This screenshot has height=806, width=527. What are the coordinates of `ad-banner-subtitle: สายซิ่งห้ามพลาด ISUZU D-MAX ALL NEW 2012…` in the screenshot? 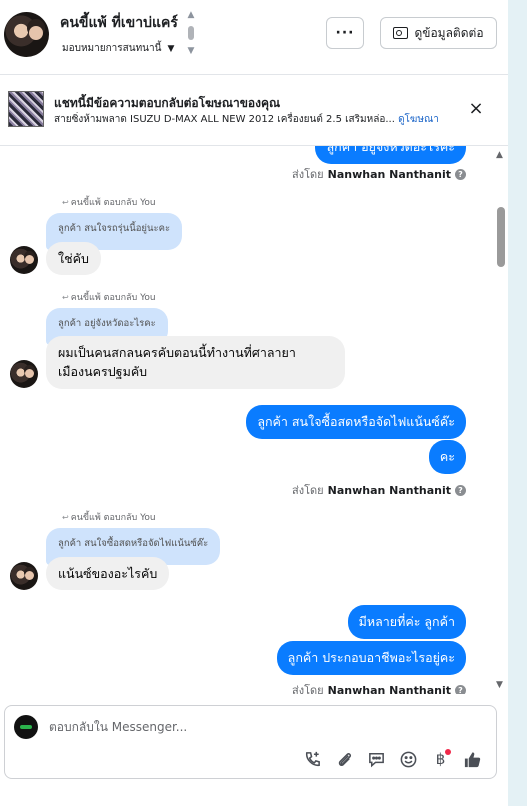 It's located at (254, 119).